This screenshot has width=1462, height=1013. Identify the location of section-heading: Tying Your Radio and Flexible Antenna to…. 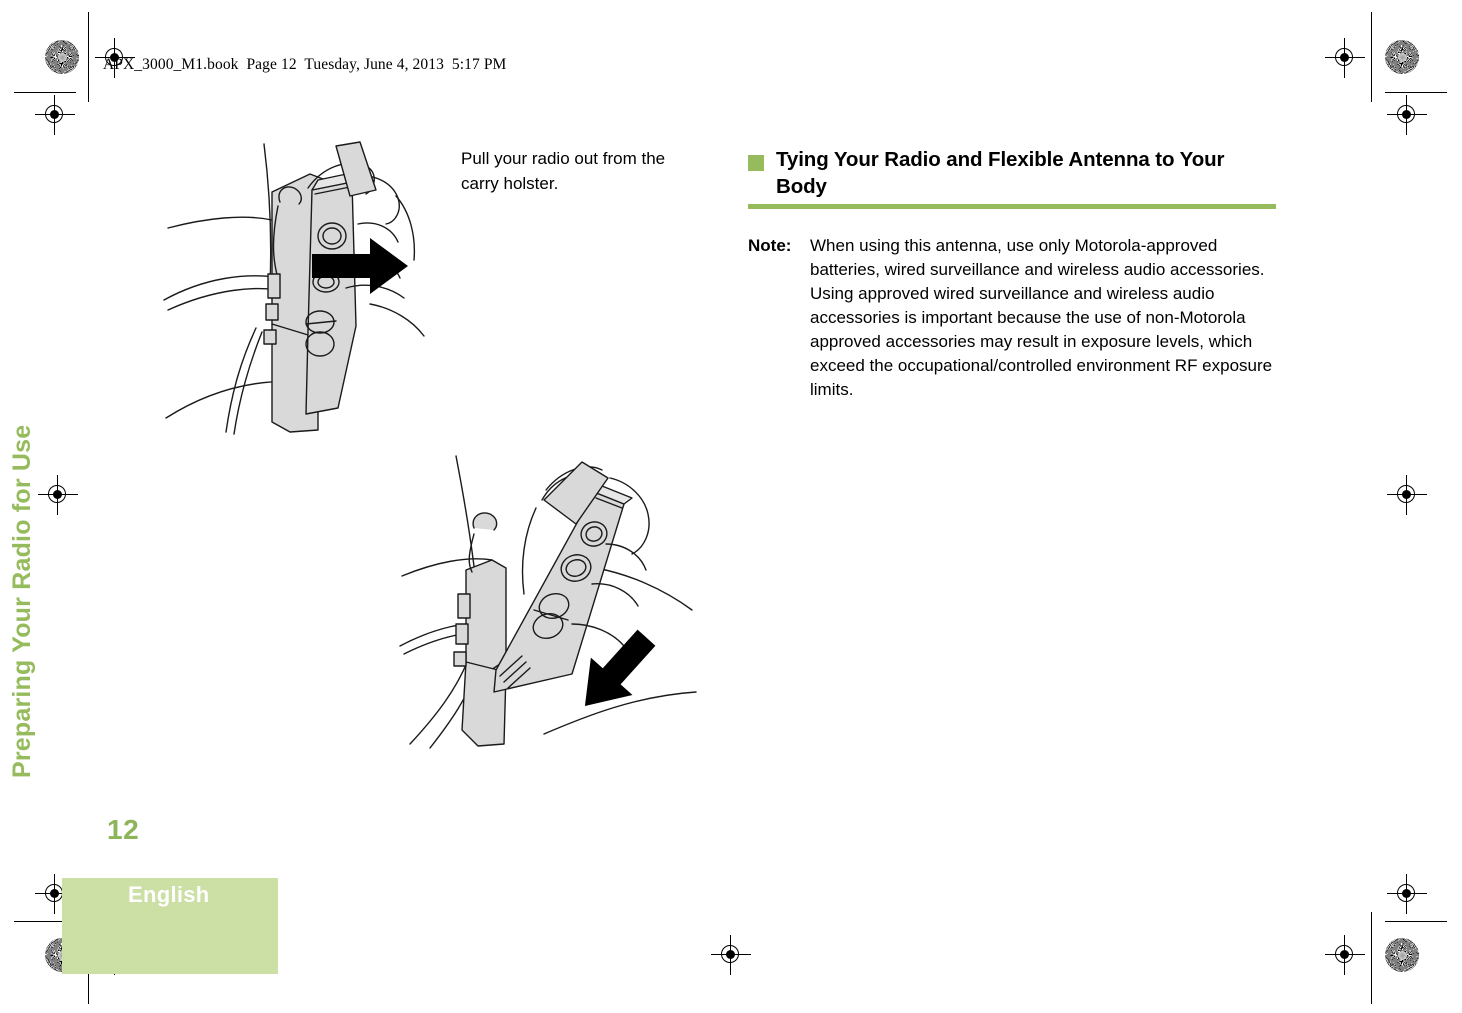
(1013, 173).